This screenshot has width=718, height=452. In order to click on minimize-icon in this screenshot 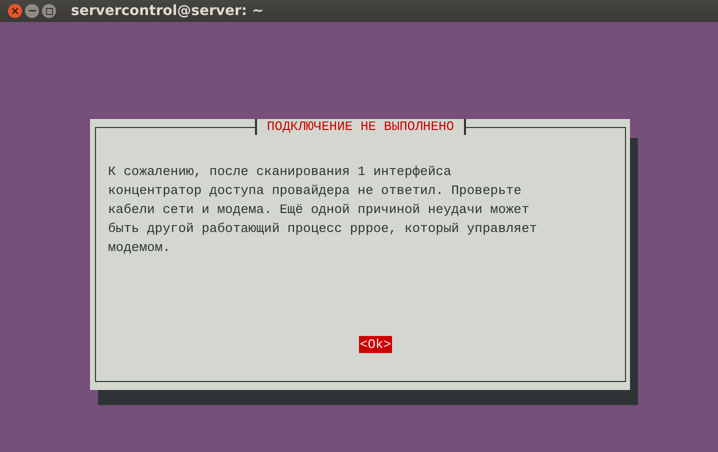, I will do `click(32, 11)`.